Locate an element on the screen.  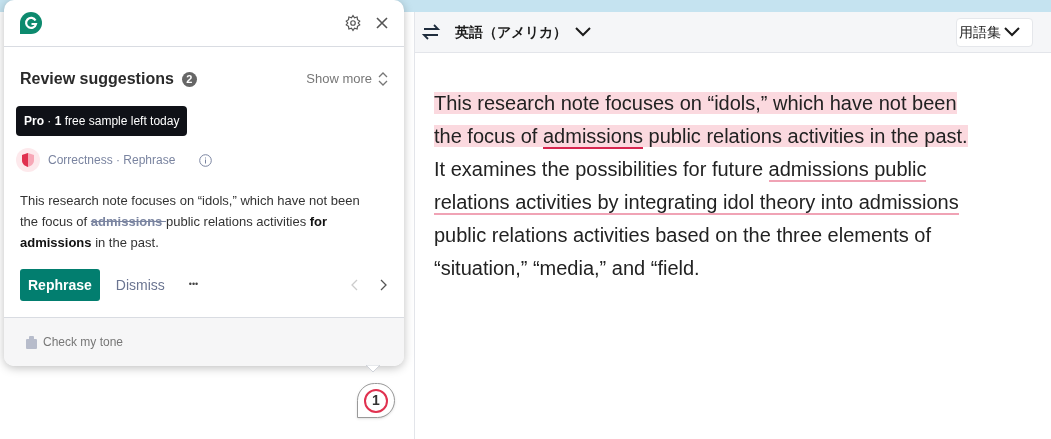
next-icon is located at coordinates (384, 285).